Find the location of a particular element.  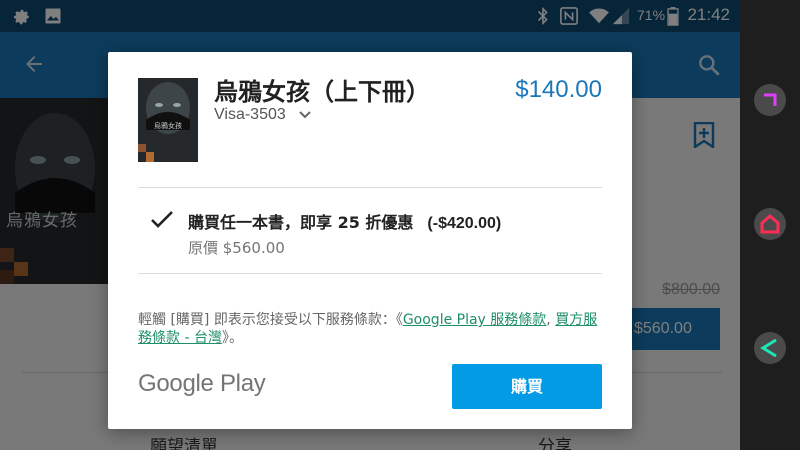

chevron-down-icon is located at coordinates (305, 115).